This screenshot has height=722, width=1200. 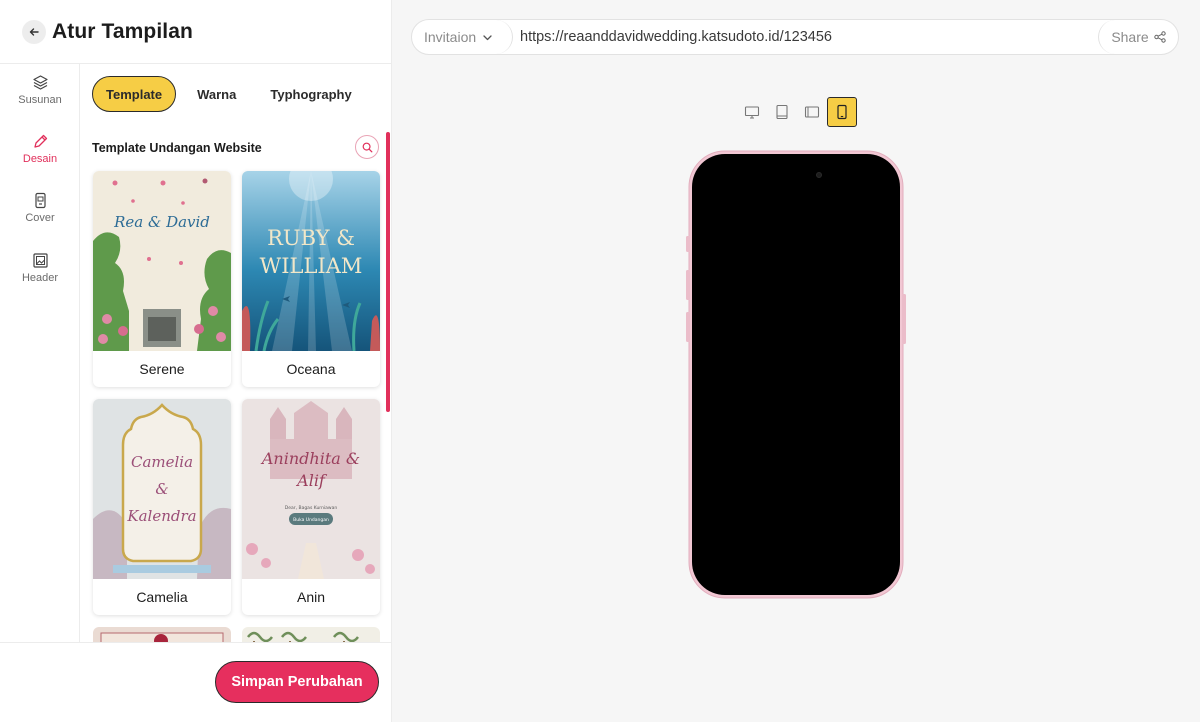 I want to click on rail-item-susunan: Susunan, so click(x=40, y=97).